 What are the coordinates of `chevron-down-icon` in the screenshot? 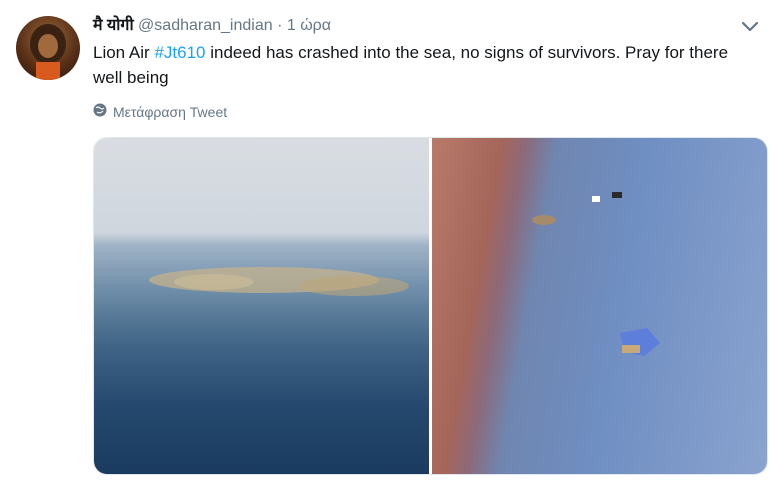 It's located at (750, 26).